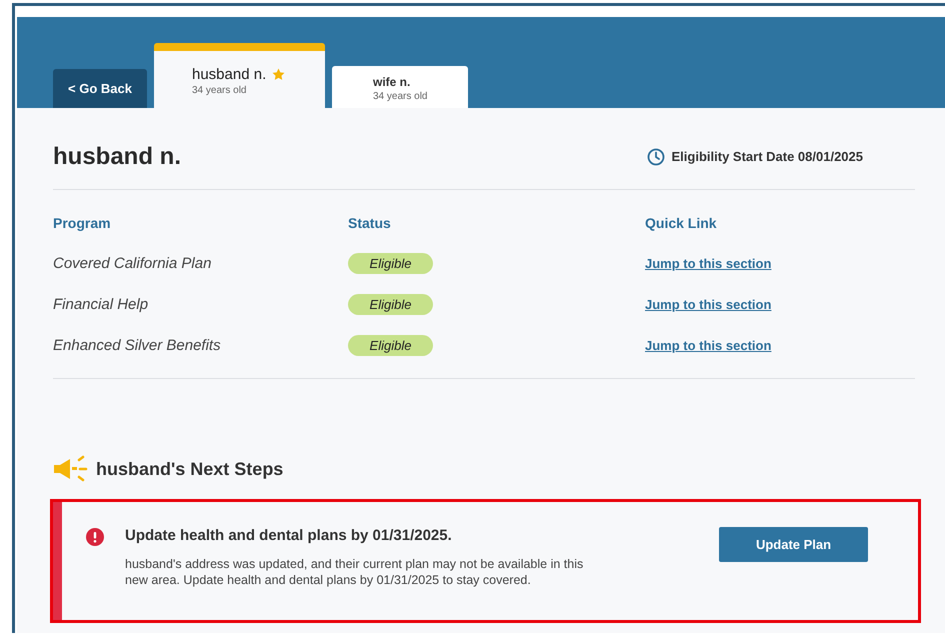 This screenshot has height=639, width=945. I want to click on person-name: husband n., so click(117, 156).